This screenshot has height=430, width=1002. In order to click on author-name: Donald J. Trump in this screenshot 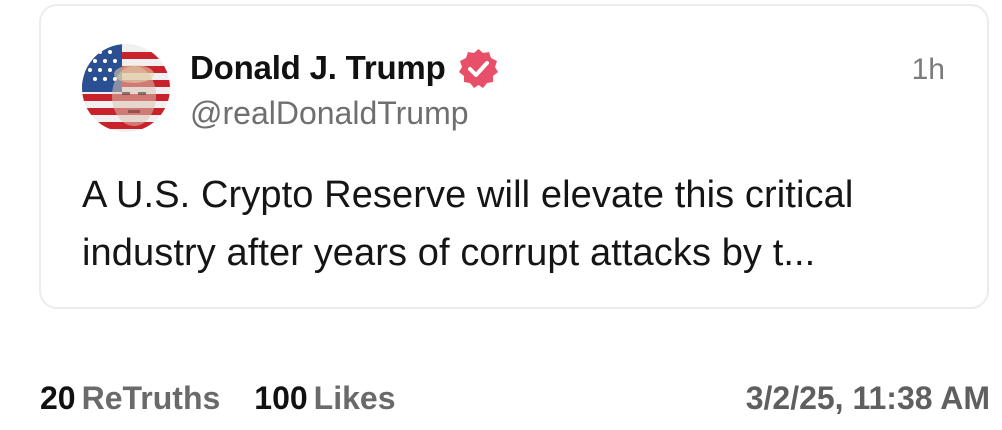, I will do `click(345, 68)`.